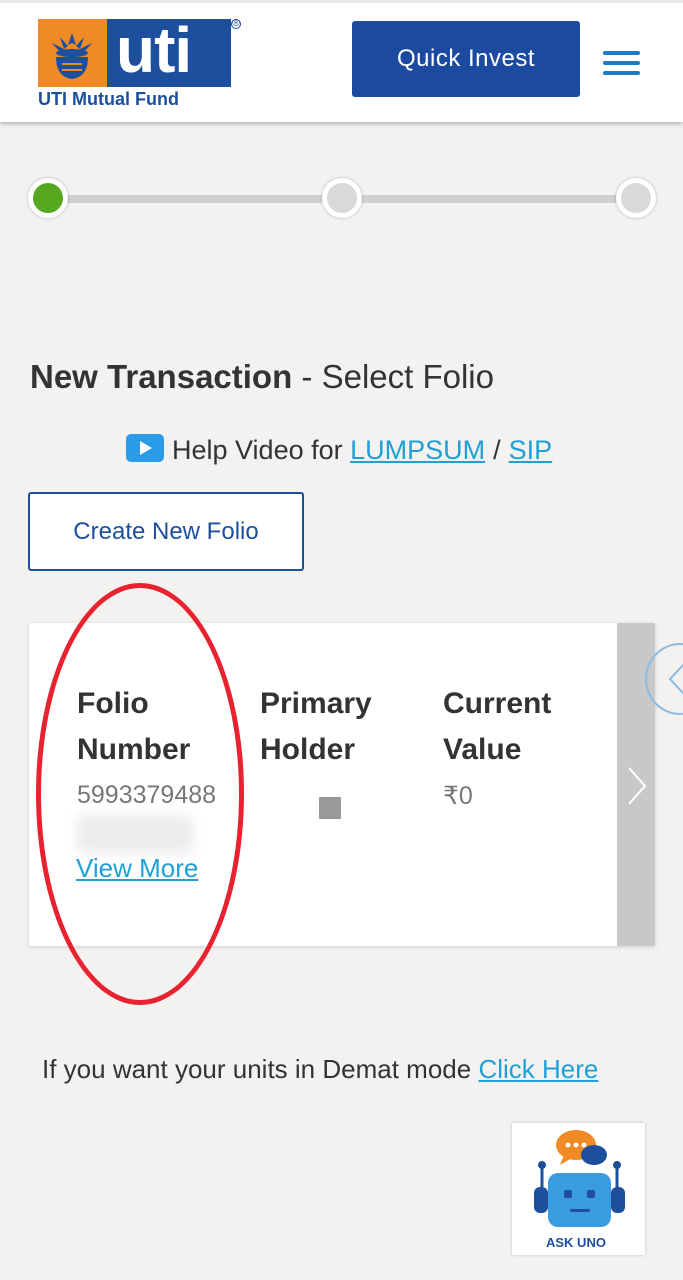 This screenshot has width=683, height=1280. I want to click on page-title: New Transaction - Select Folio, so click(262, 377).